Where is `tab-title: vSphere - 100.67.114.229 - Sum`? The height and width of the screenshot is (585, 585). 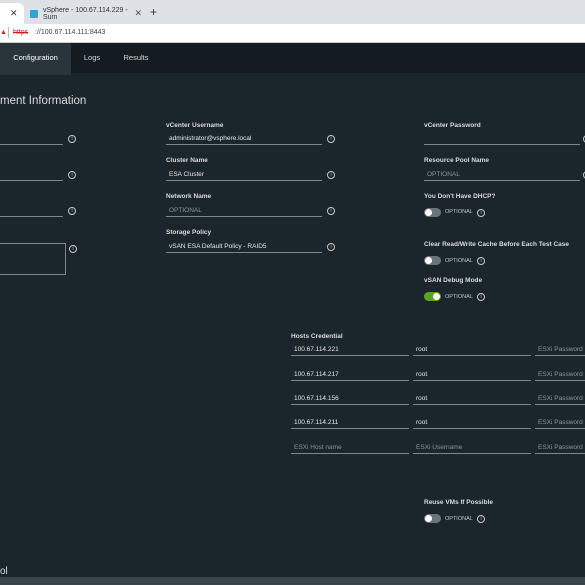
tab-title: vSphere - 100.67.114.229 - Sum is located at coordinates (85, 13).